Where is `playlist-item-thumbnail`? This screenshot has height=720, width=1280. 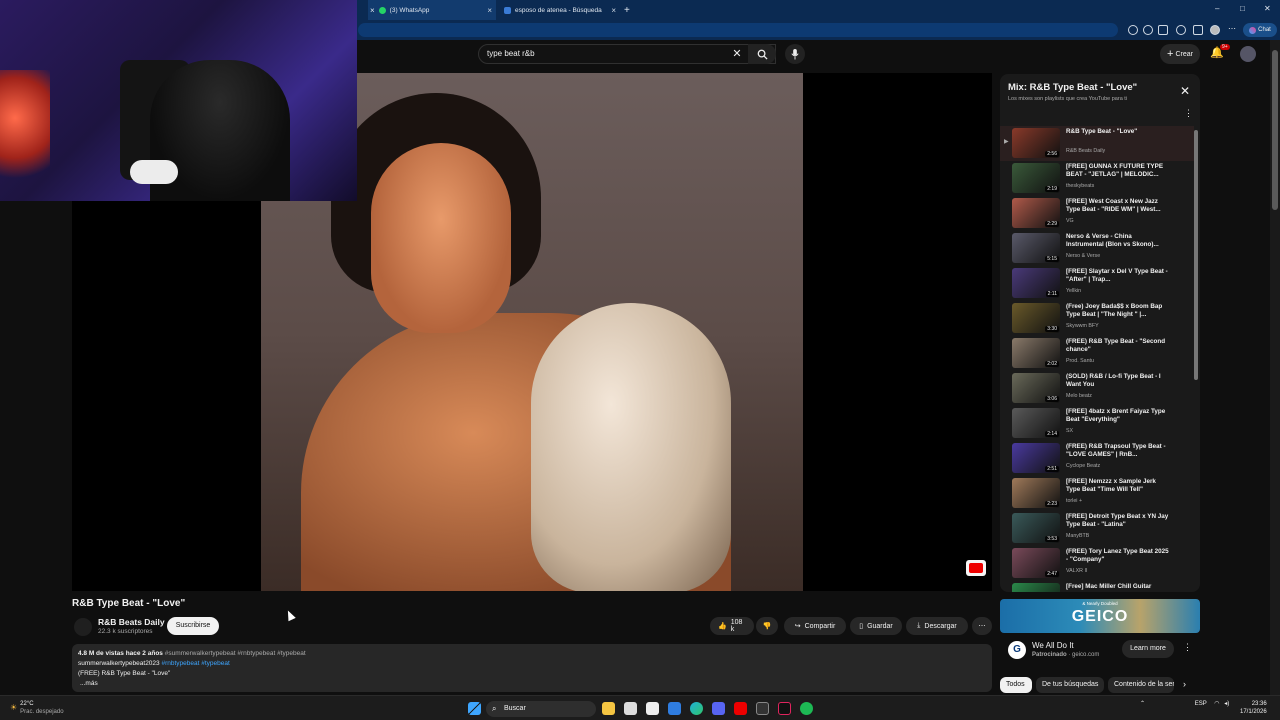
playlist-item-thumbnail is located at coordinates (1036, 587).